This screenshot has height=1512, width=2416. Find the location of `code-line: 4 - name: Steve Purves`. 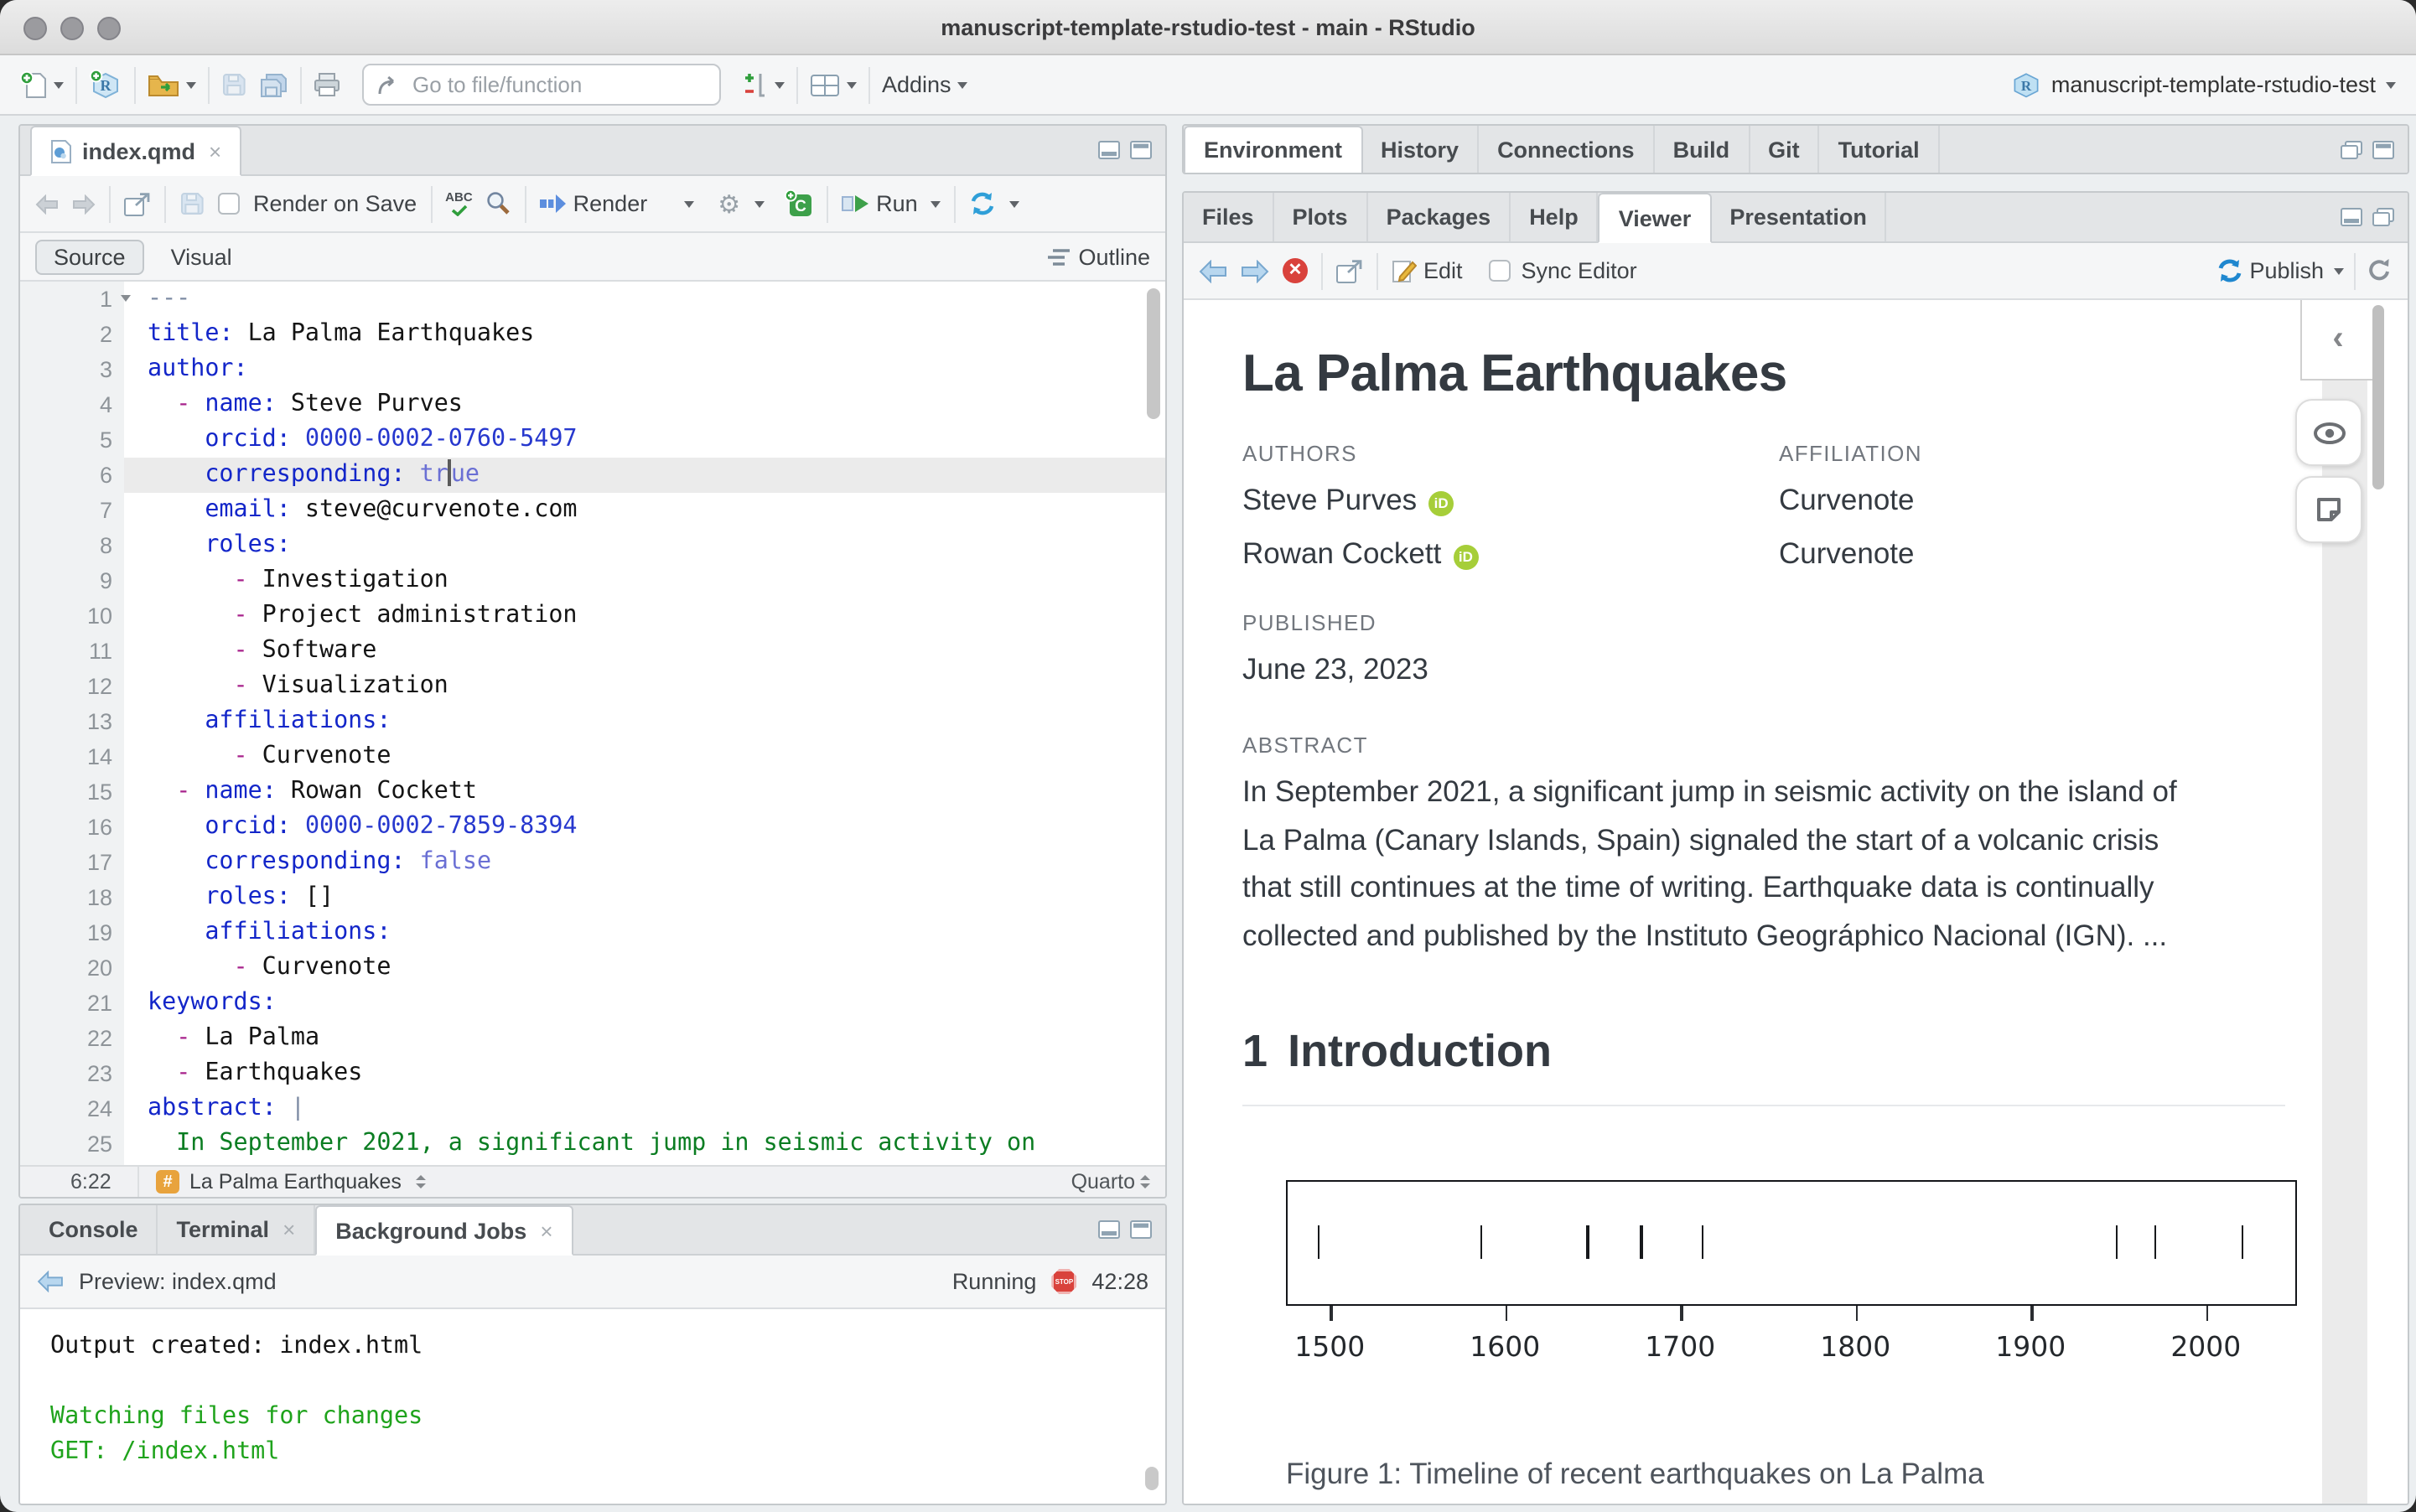

code-line: 4 - name: Steve Purves is located at coordinates (592, 404).